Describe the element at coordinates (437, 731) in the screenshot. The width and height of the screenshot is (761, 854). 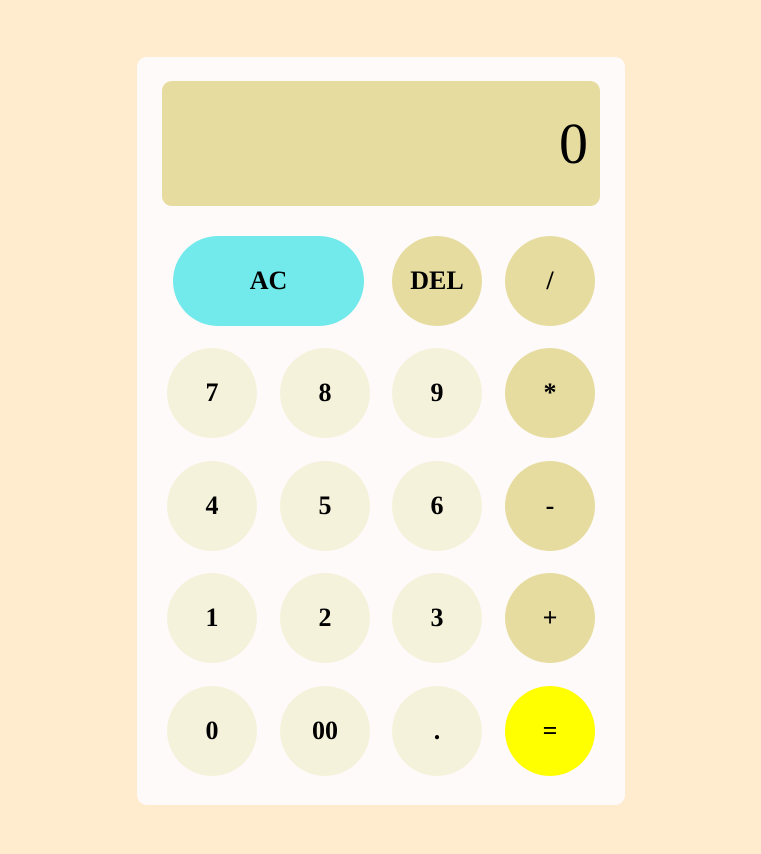
I see `decimal-point-button: .` at that location.